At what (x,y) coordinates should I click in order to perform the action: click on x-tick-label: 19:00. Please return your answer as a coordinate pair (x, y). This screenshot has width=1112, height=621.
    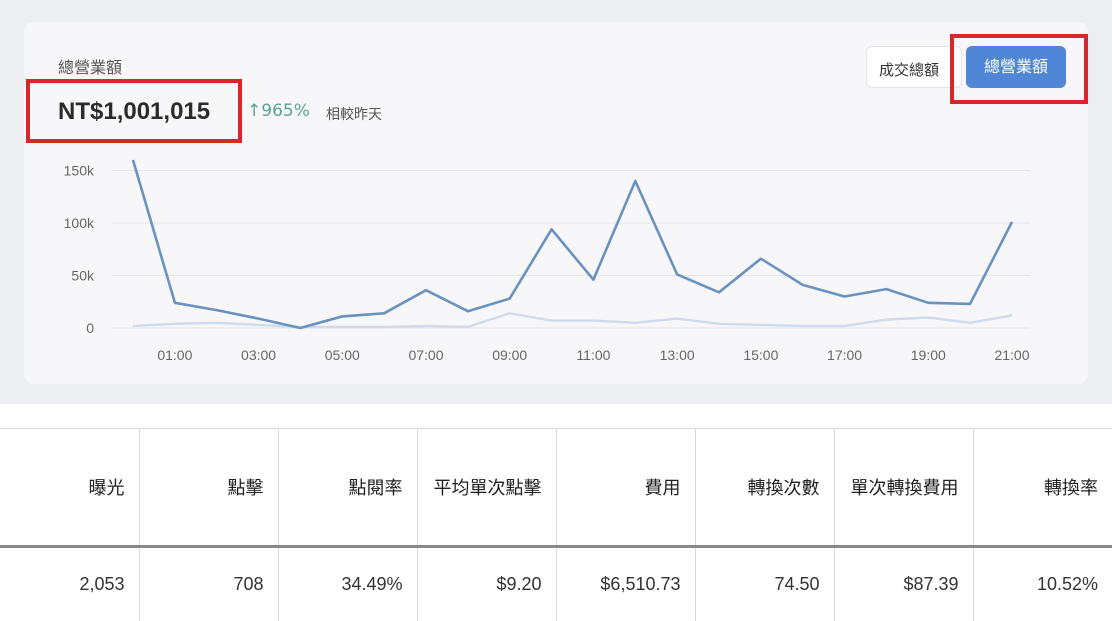
    Looking at the image, I should click on (928, 355).